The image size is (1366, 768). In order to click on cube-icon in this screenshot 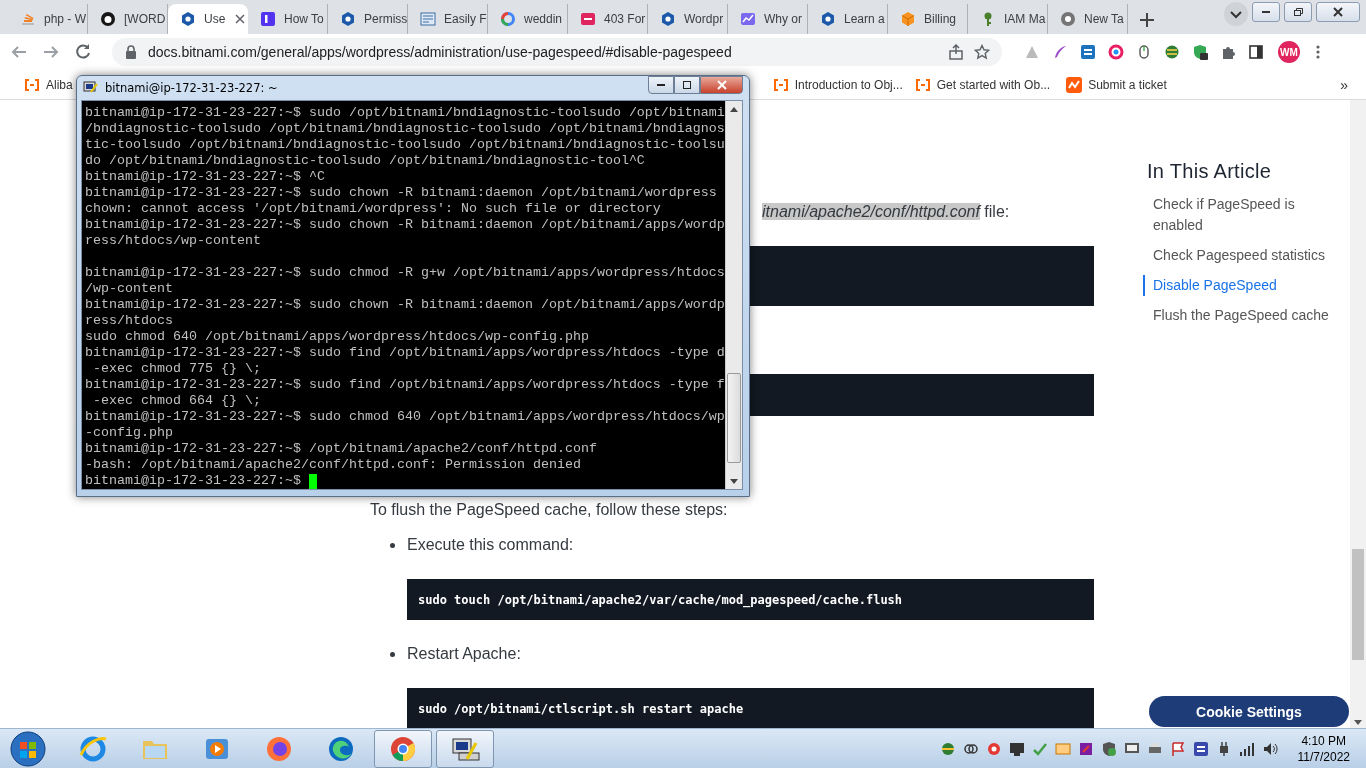, I will do `click(908, 19)`.